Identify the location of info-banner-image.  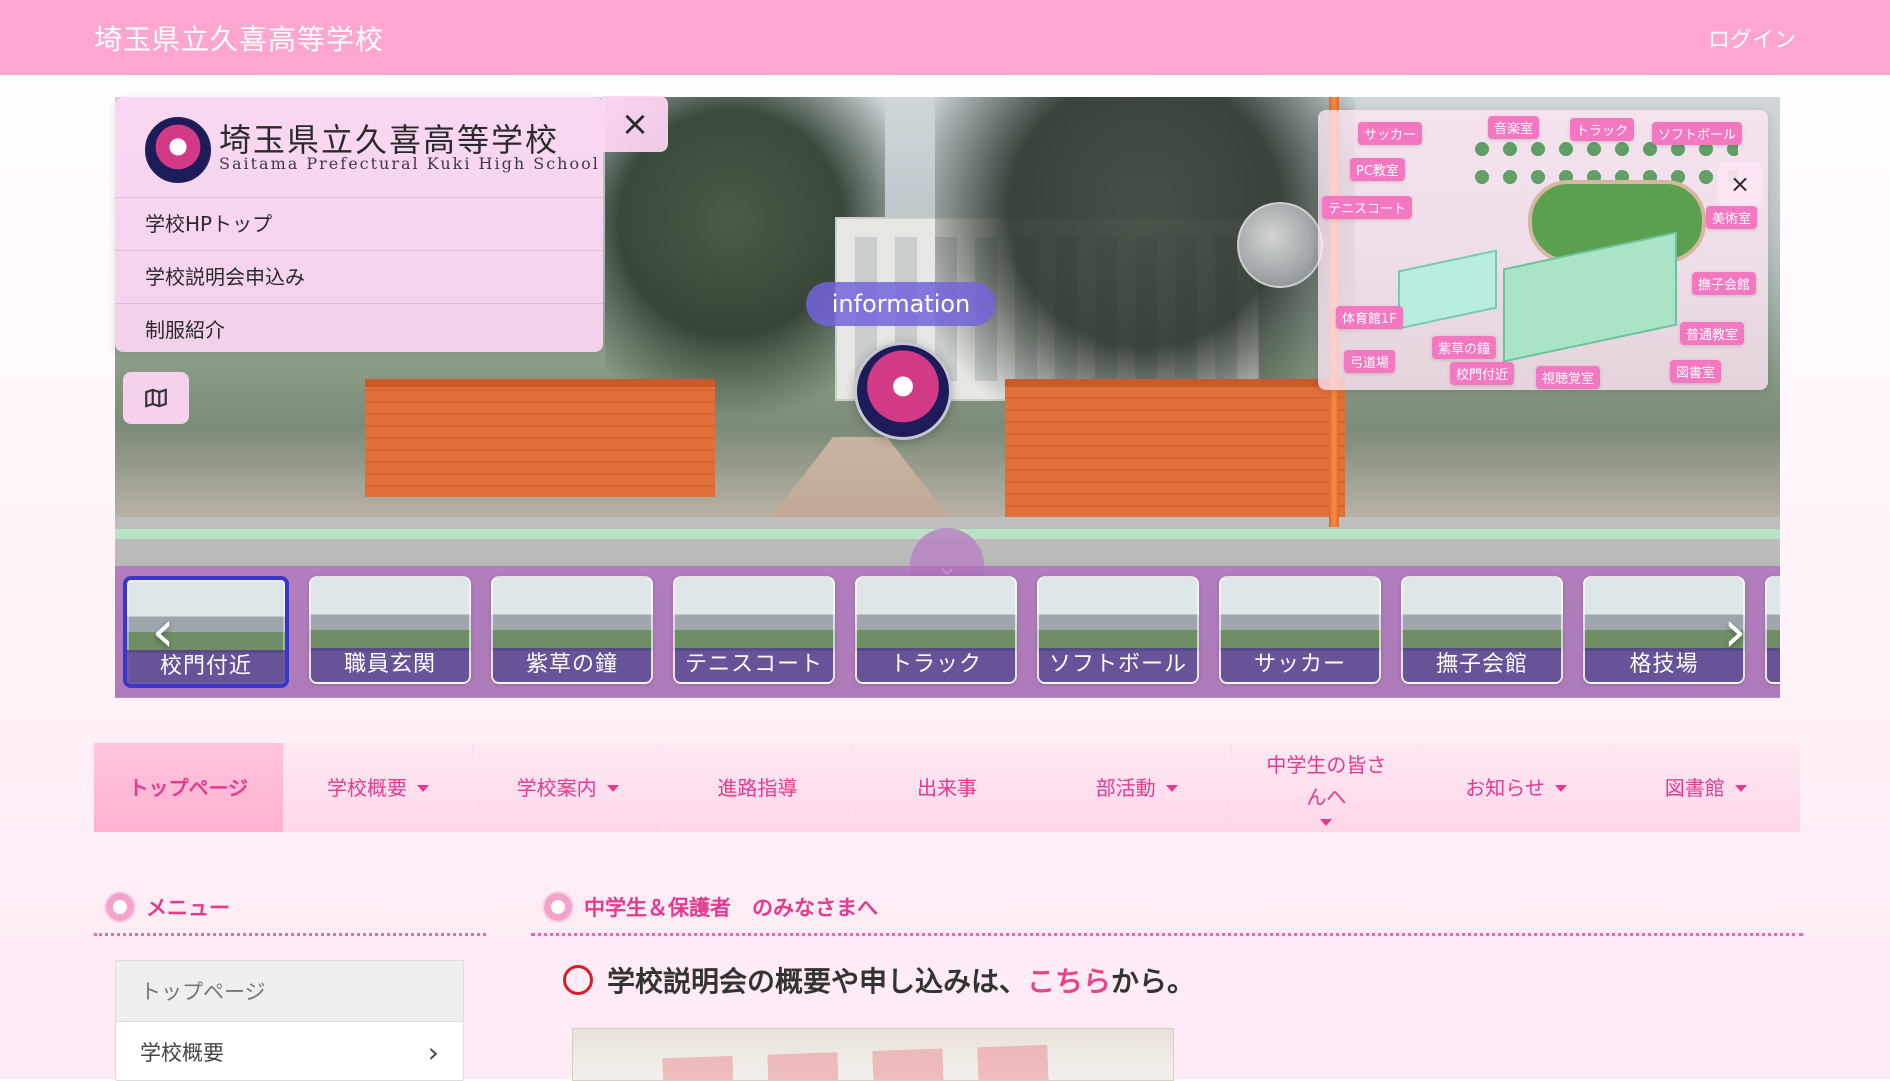
(873, 1054).